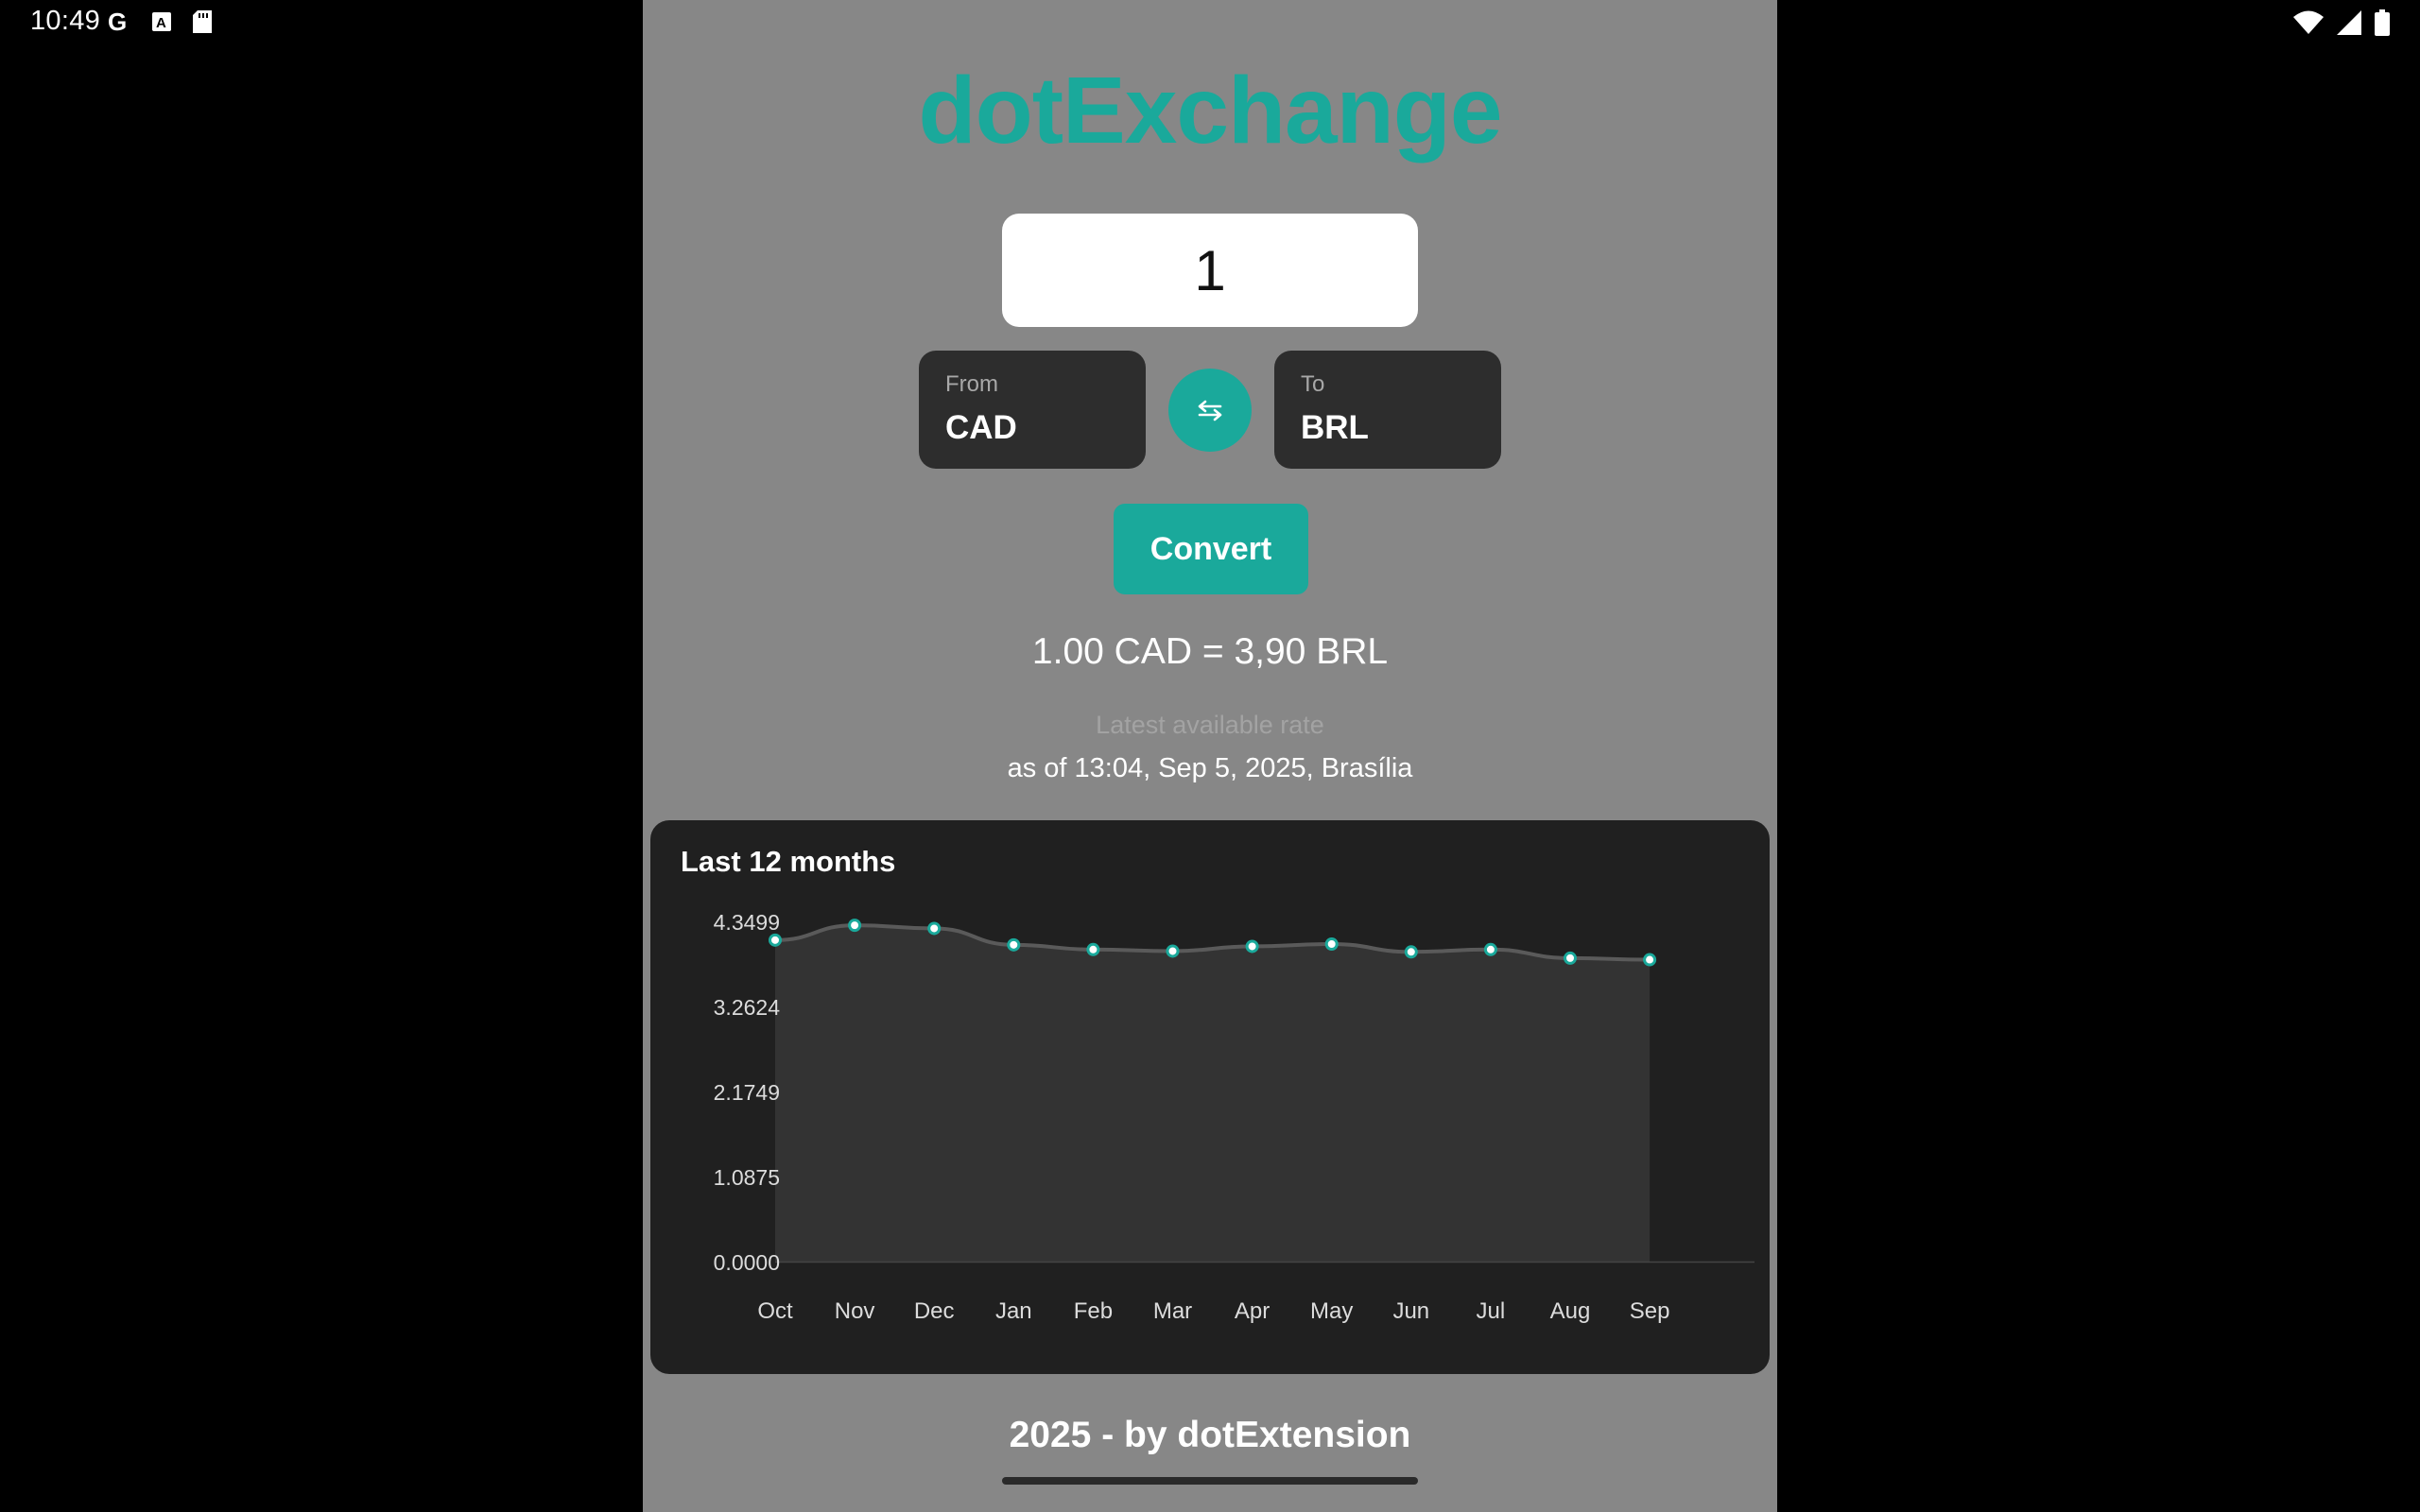  What do you see at coordinates (1093, 949) in the screenshot?
I see `chart-point-feb` at bounding box center [1093, 949].